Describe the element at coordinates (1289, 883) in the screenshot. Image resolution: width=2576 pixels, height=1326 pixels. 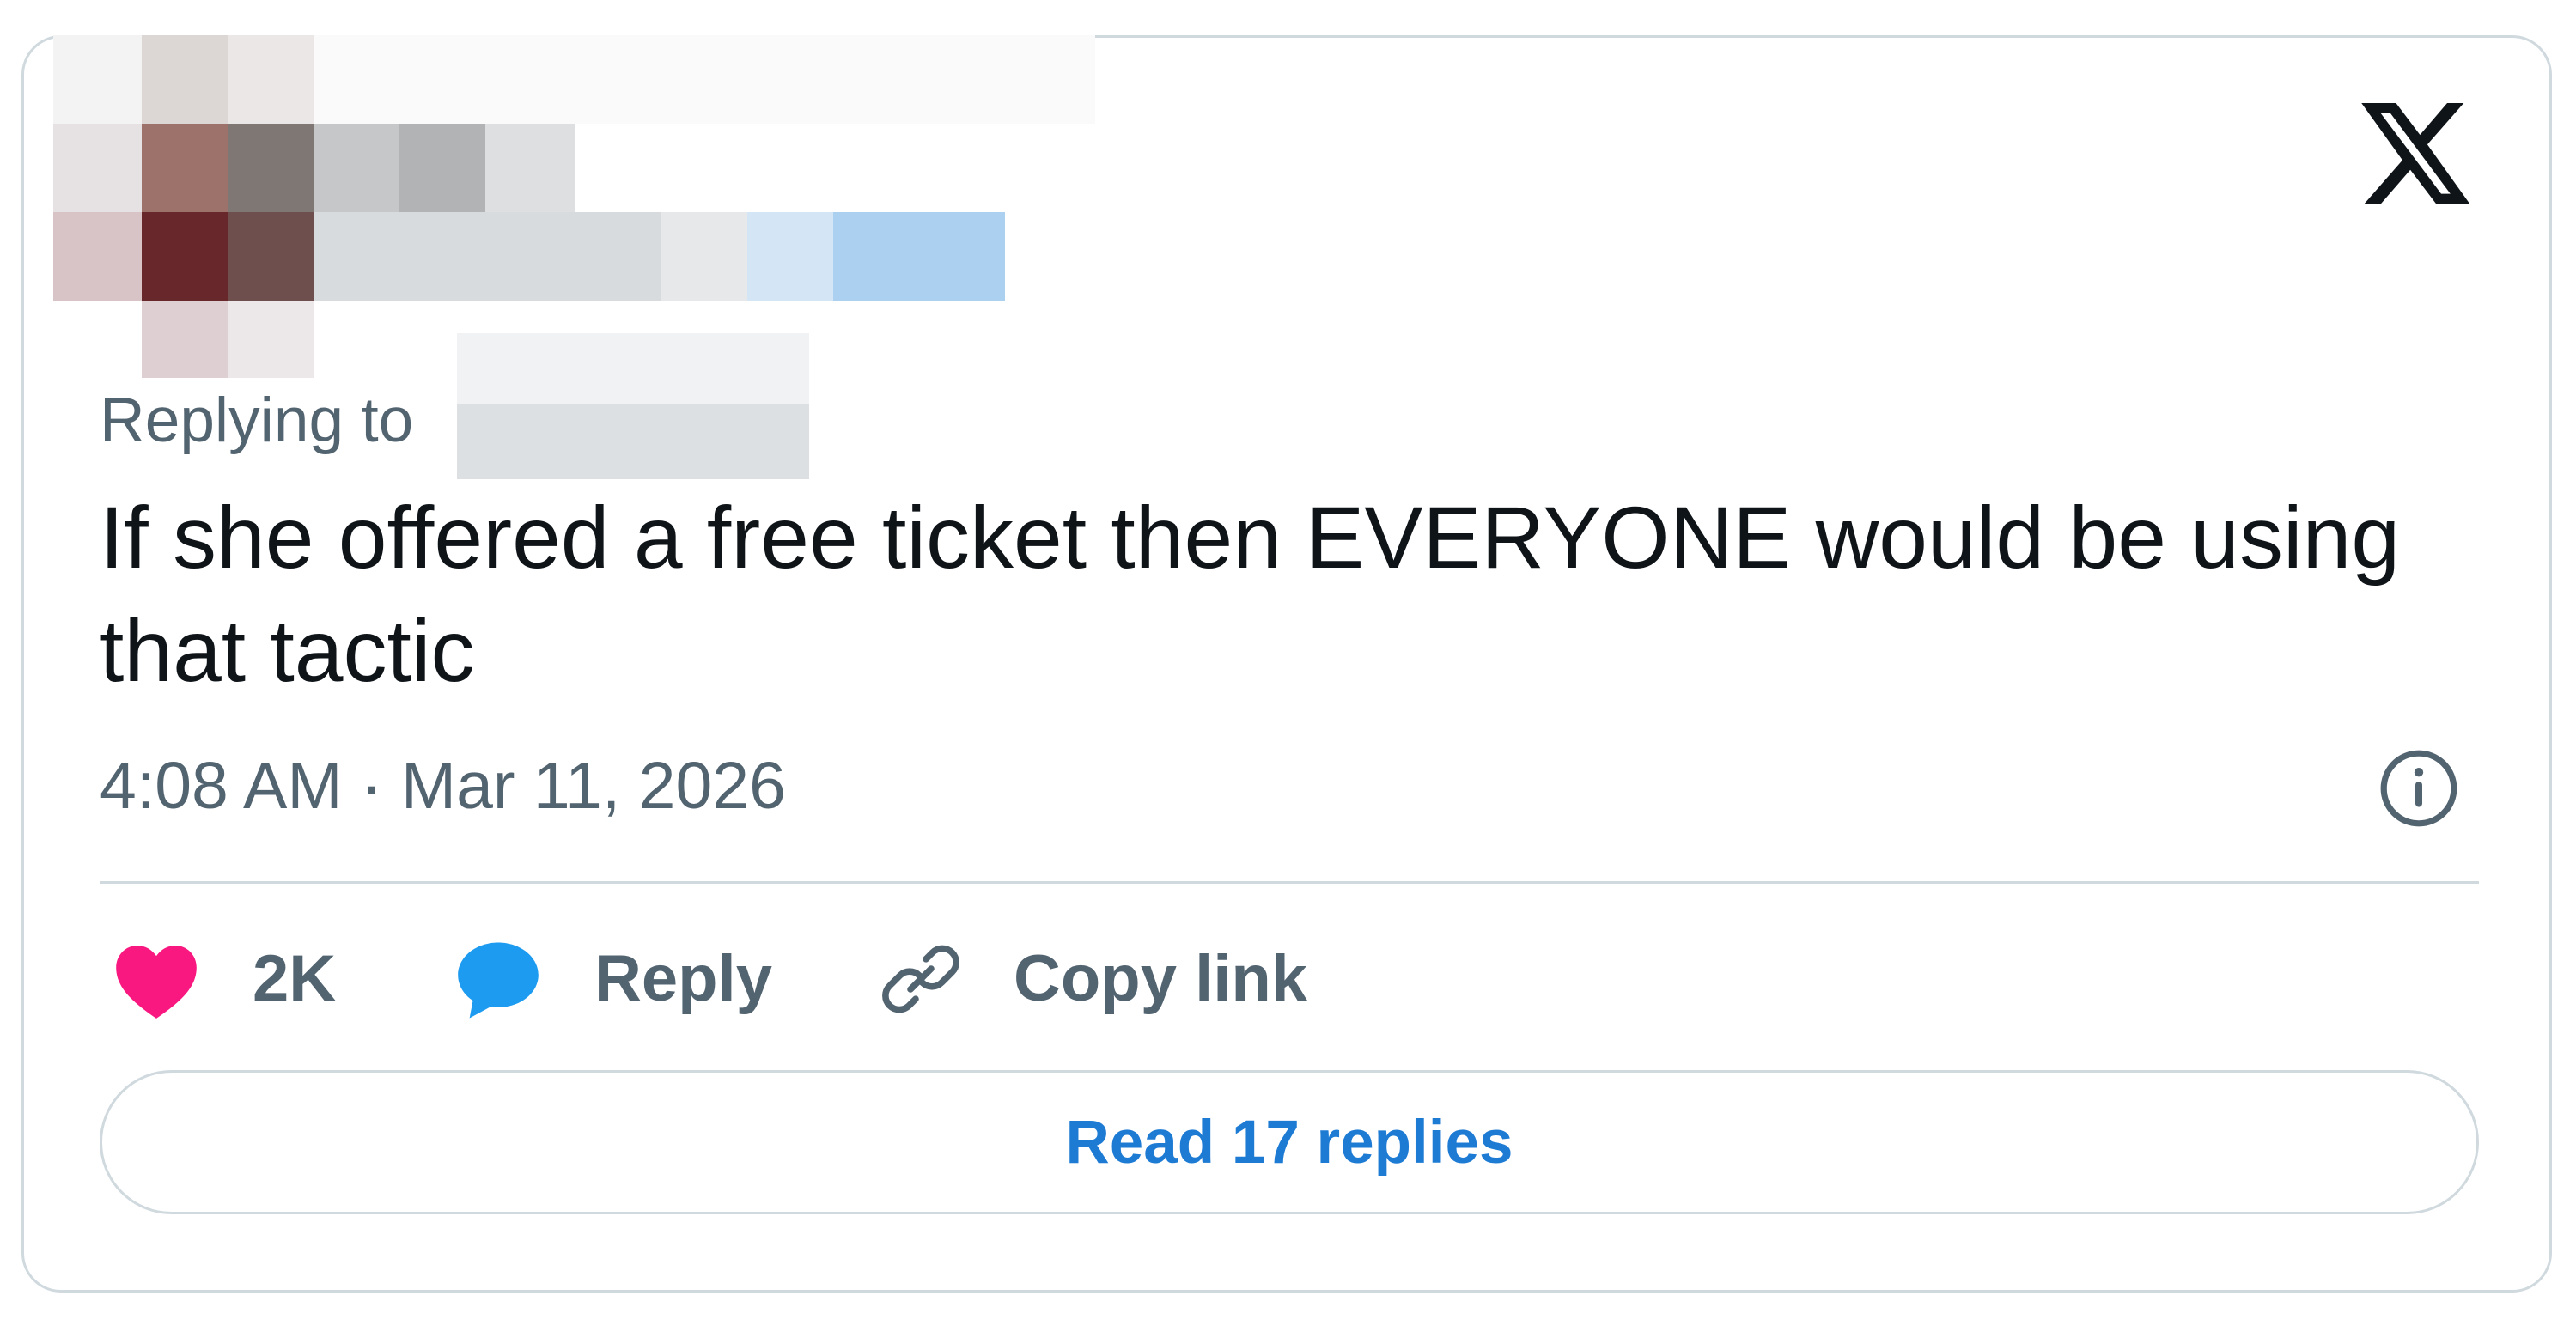
I see `divider` at that location.